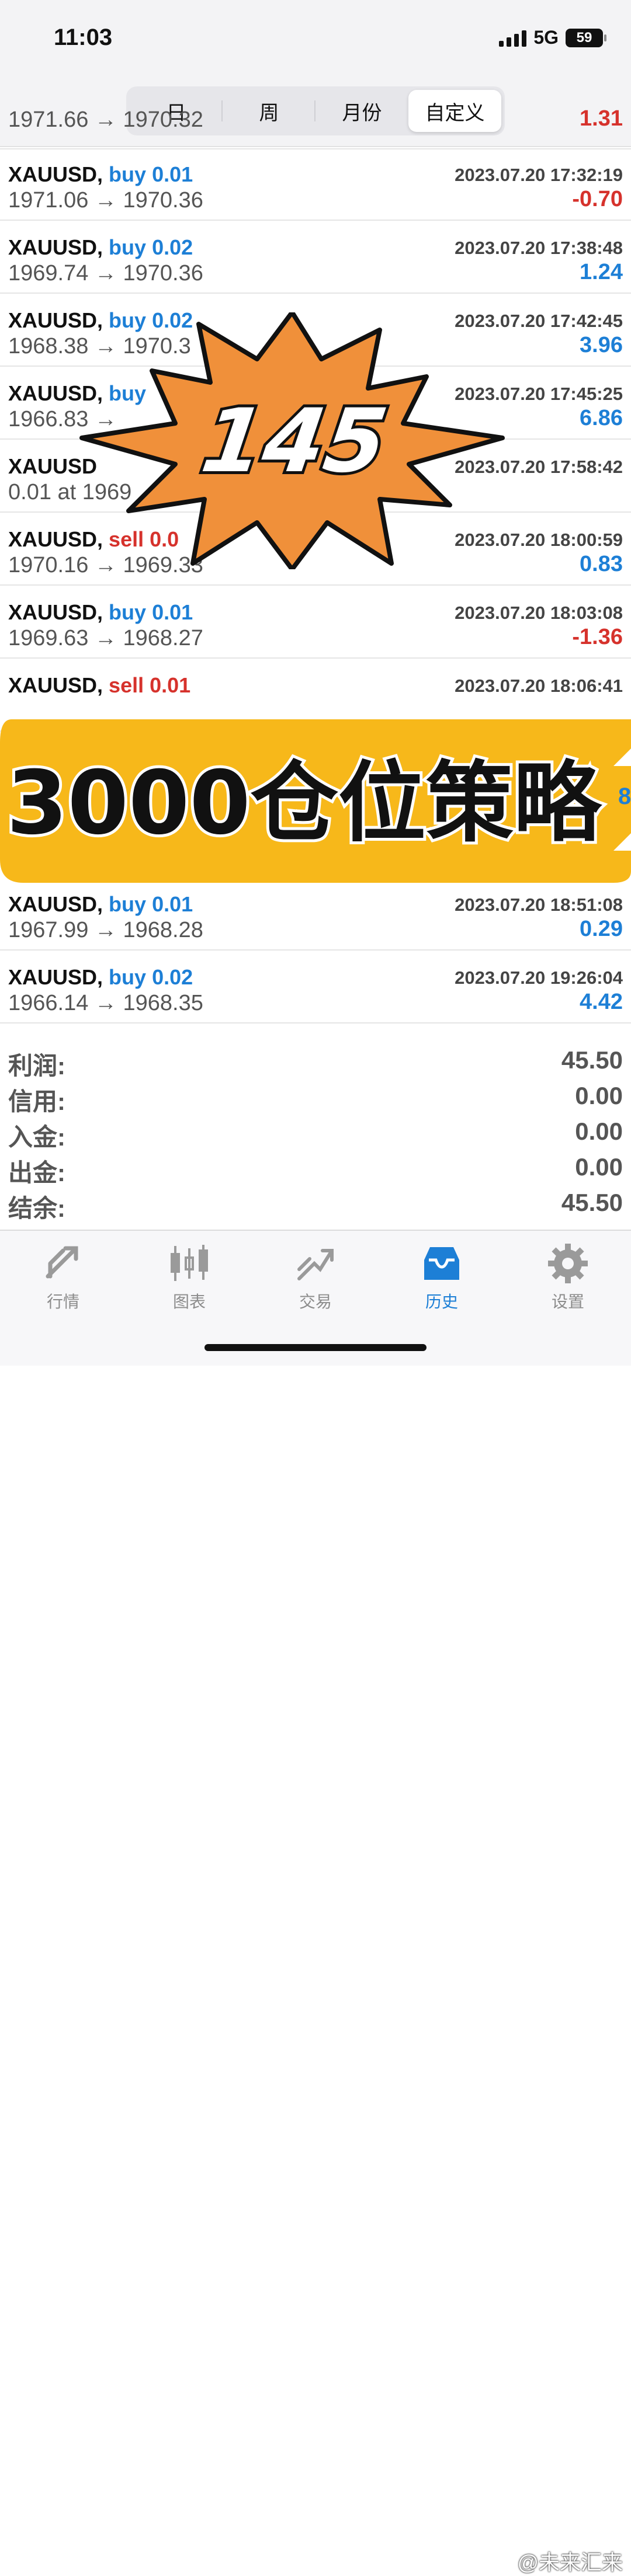  Describe the element at coordinates (568, 1263) in the screenshot. I see `settings-icon` at that location.